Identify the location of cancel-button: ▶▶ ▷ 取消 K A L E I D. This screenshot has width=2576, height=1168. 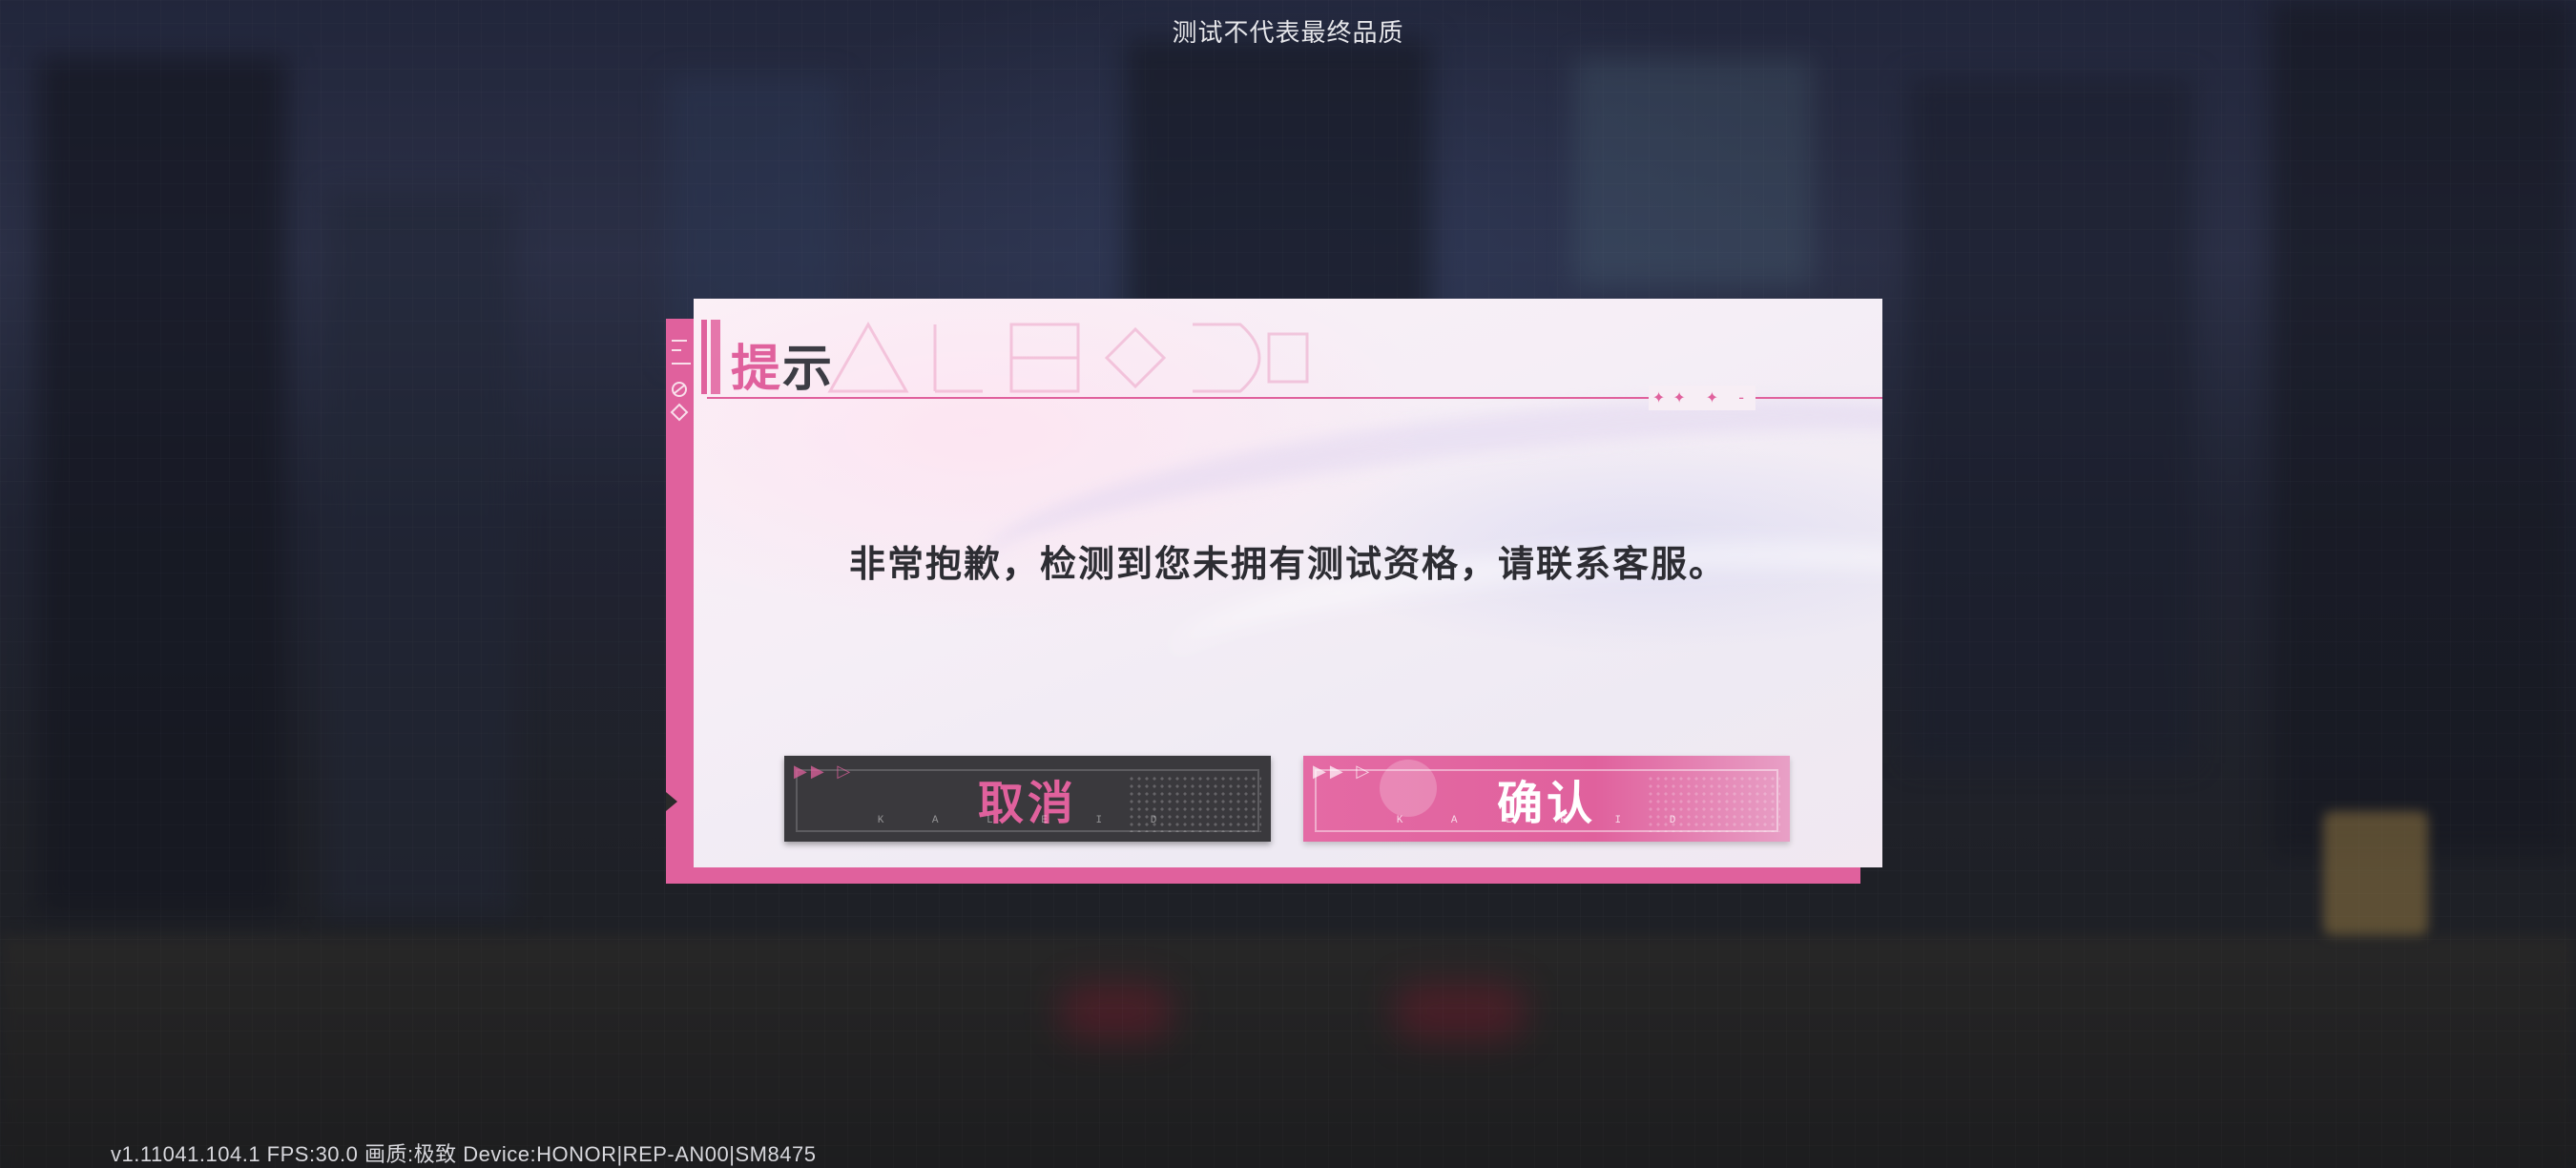
(1027, 799).